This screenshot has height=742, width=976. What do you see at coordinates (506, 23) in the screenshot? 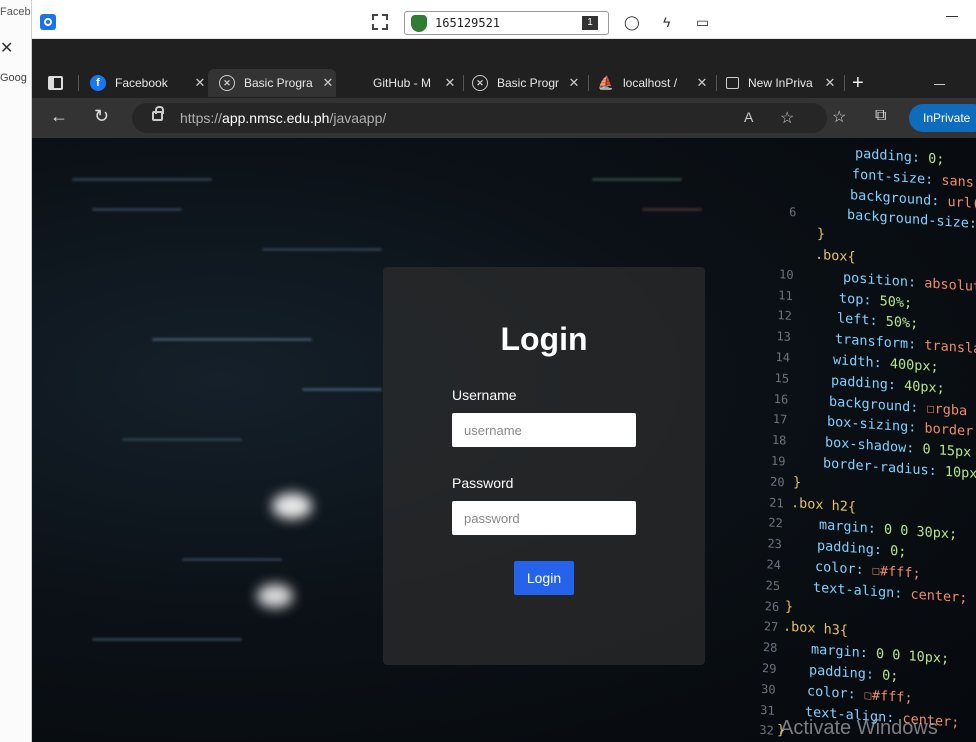
I see `session-id-box: 165129521 1` at bounding box center [506, 23].